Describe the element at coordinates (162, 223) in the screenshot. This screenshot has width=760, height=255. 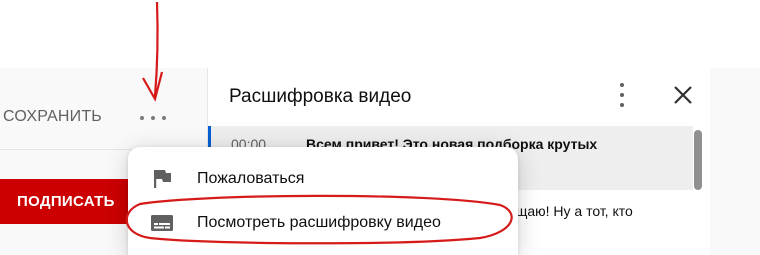
I see `subtitles-icon` at that location.